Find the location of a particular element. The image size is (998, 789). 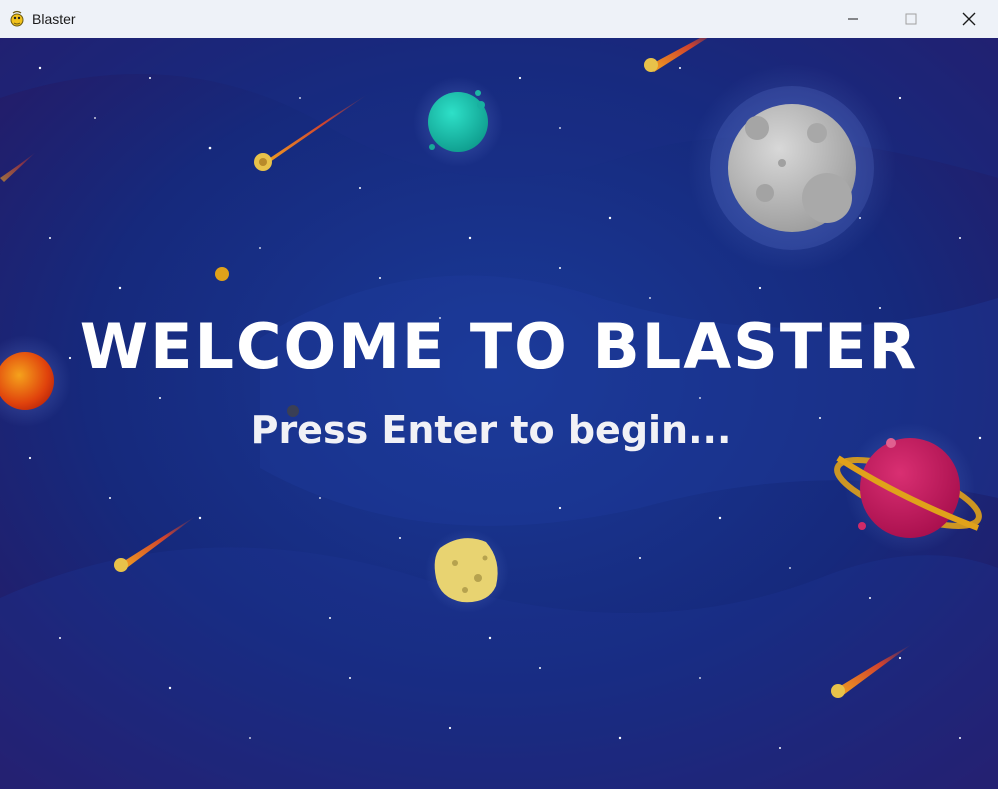

minimize-icon is located at coordinates (853, 19).